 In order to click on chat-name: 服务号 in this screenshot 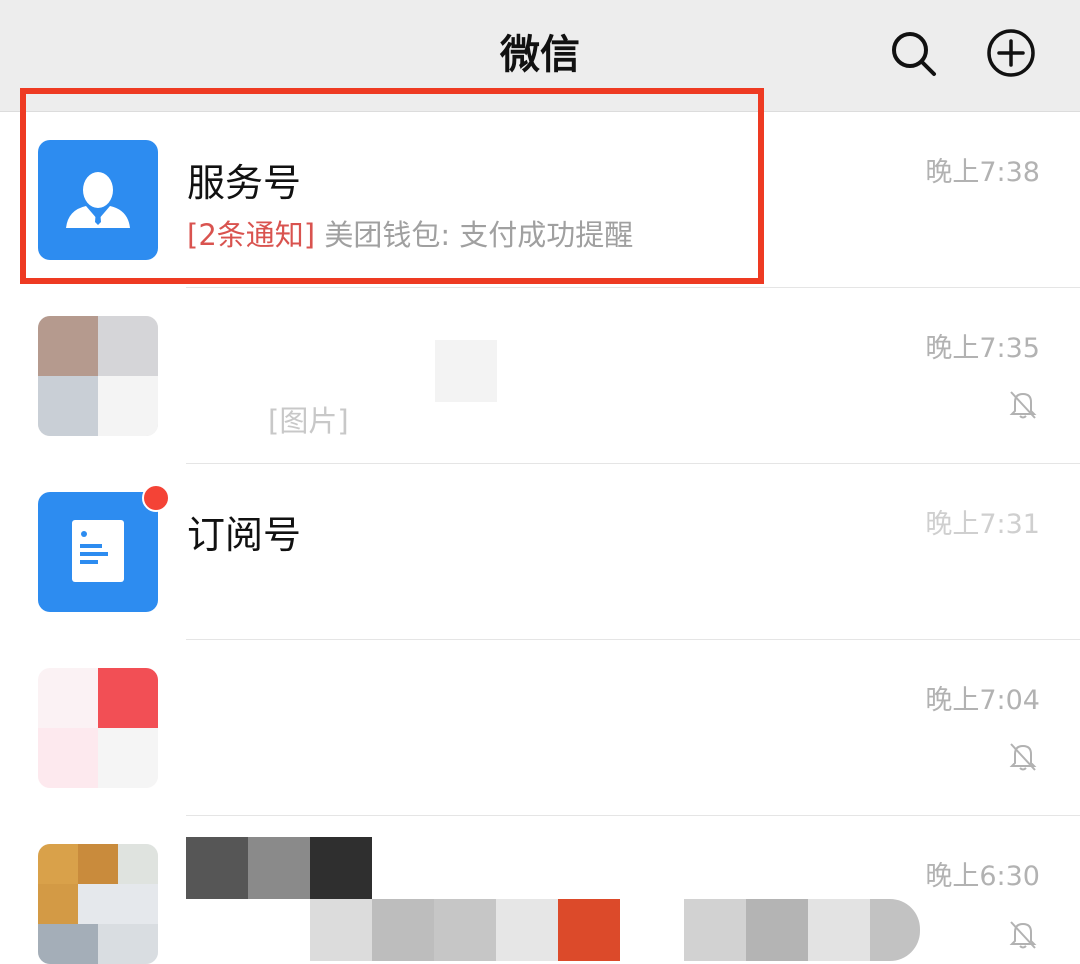, I will do `click(244, 183)`.